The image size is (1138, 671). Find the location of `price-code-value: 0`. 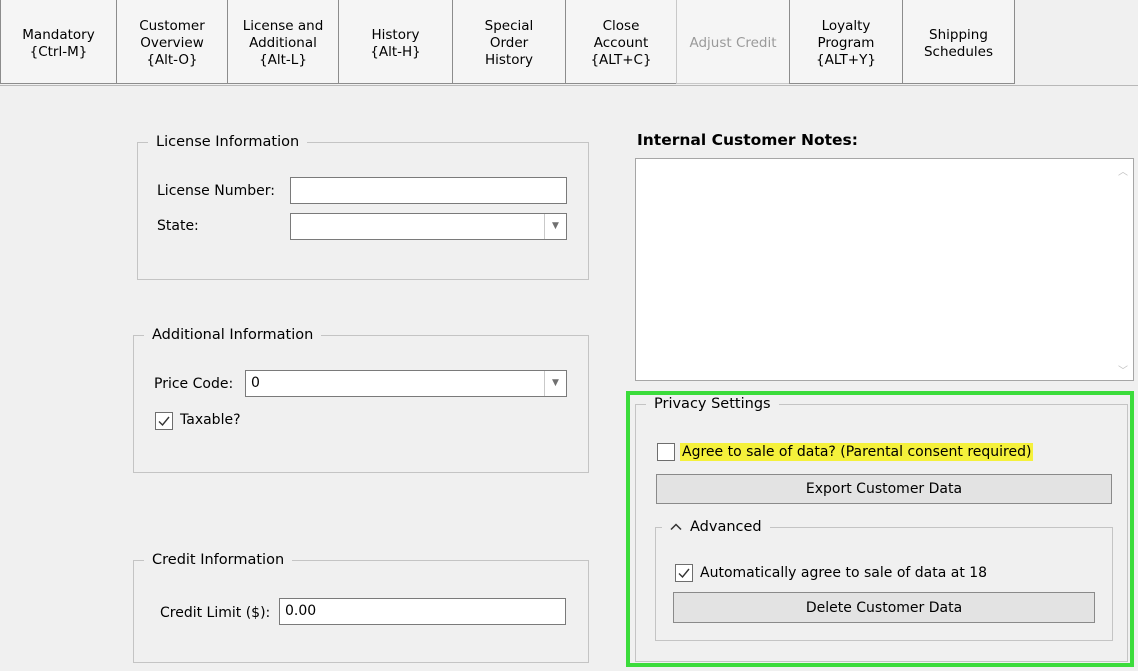

price-code-value: 0 is located at coordinates (255, 383).